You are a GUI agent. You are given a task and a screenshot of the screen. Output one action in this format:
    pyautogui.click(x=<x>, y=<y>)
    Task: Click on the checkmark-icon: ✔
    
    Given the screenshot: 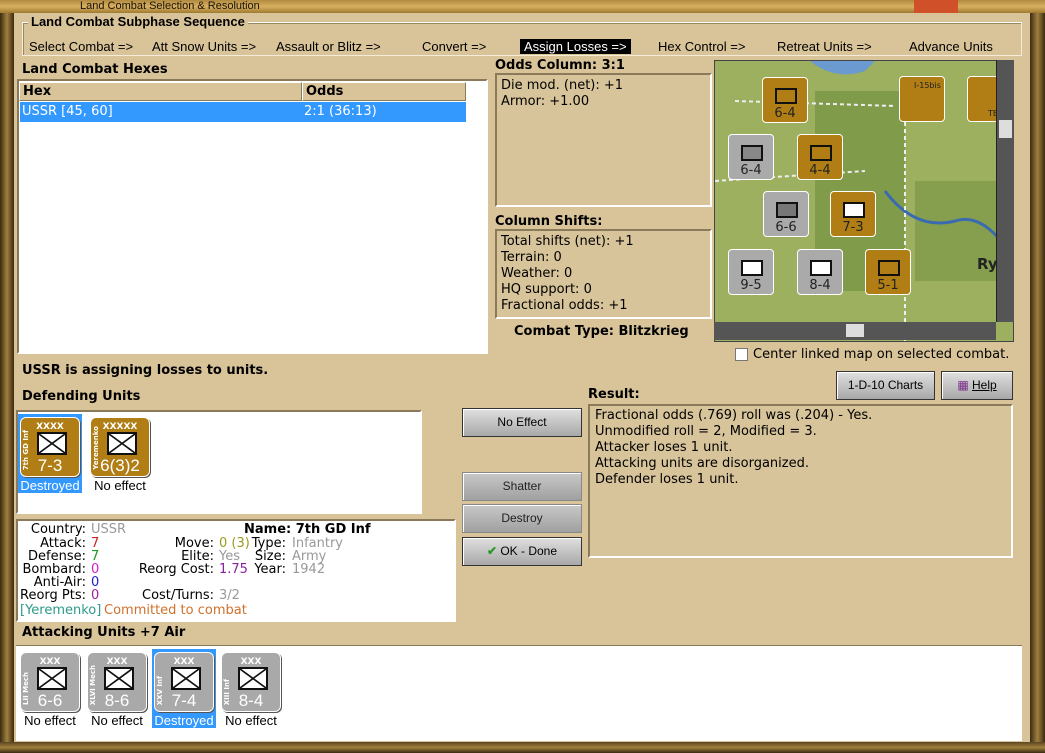 What is the action you would take?
    pyautogui.click(x=491, y=551)
    